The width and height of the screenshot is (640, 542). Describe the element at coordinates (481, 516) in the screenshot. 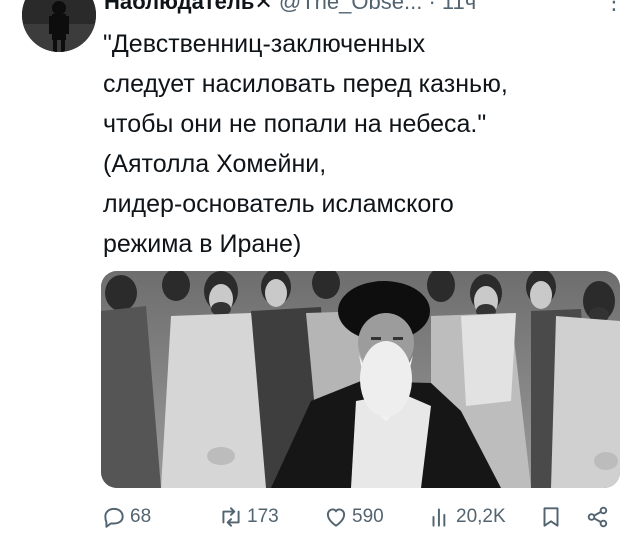

I see `views-count: 20,2K` at that location.